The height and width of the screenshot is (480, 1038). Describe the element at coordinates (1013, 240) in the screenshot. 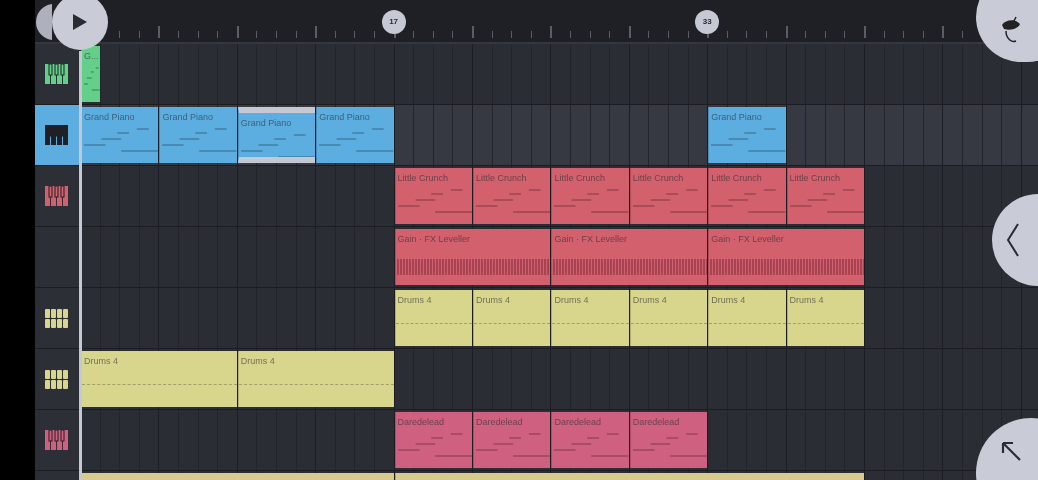

I see `chevron-left-icon` at that location.